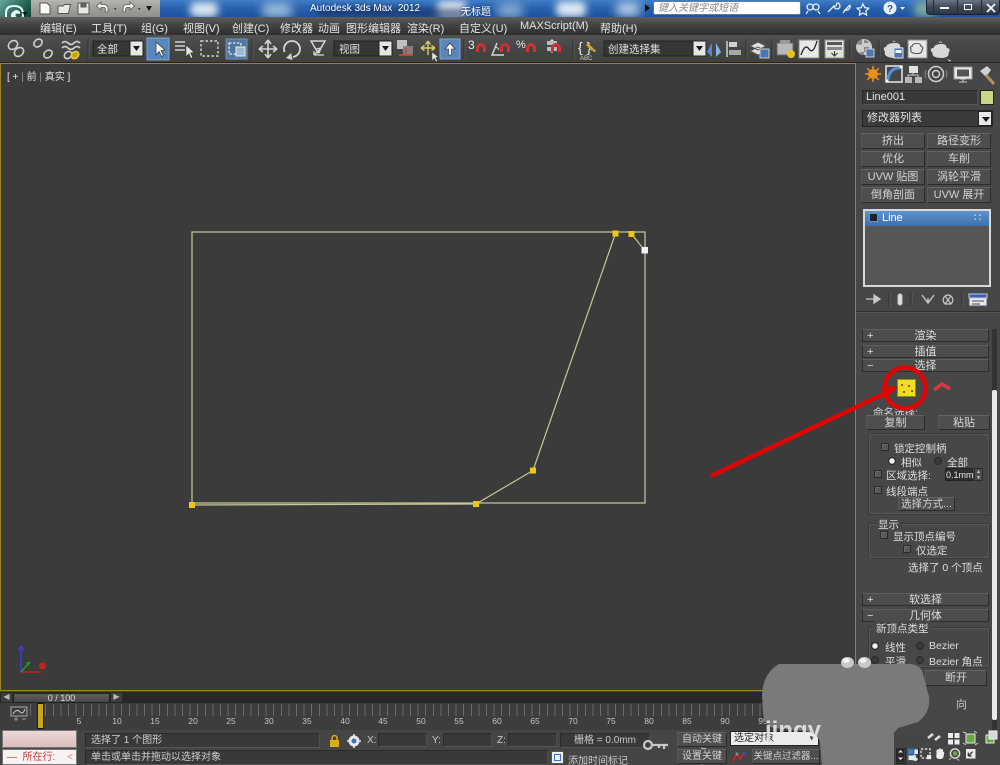 Image resolution: width=1000 pixels, height=765 pixels. Describe the element at coordinates (793, 730) in the screenshot. I see `svg-text: jingy` at that location.